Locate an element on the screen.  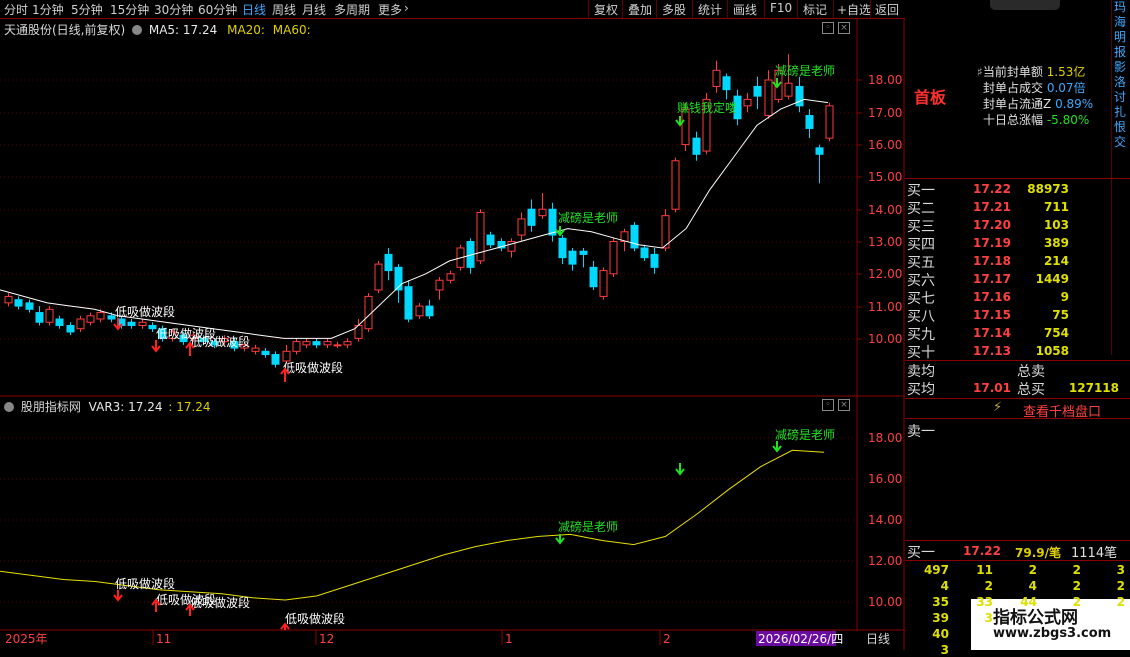
profit-label: 赚钱我定喽 is located at coordinates (707, 107).